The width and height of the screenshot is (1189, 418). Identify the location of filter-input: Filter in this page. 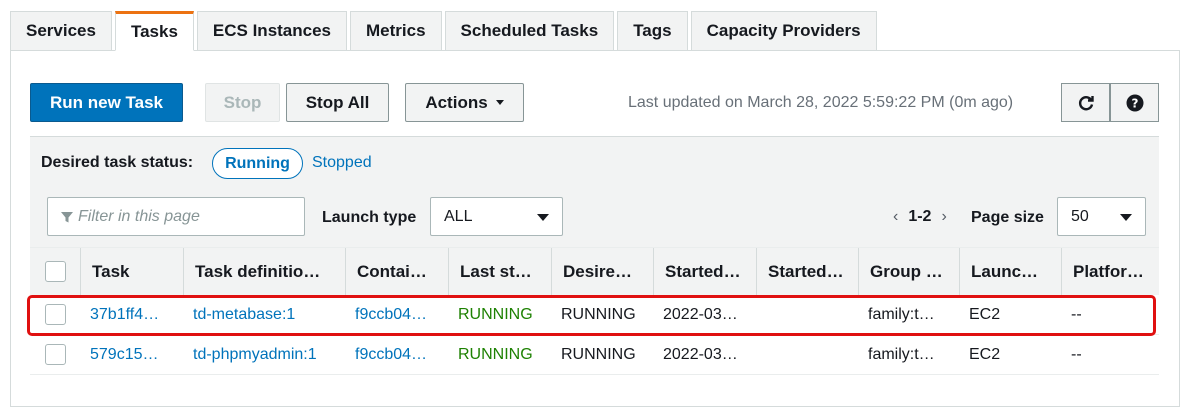
(176, 216).